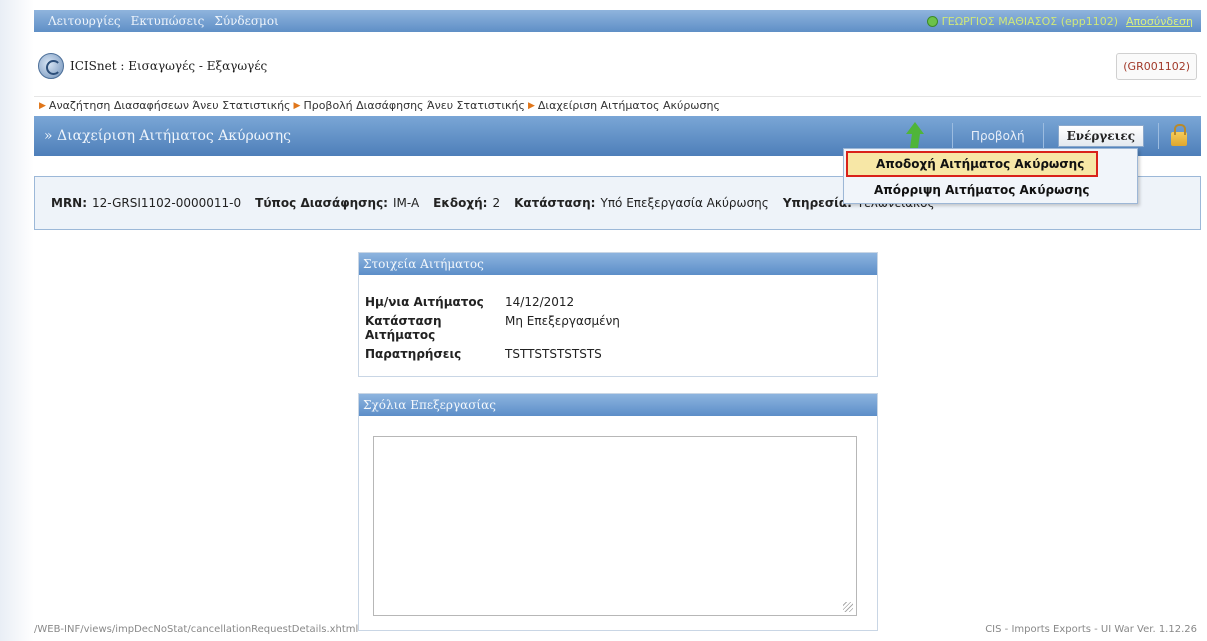 The image size is (1207, 641). What do you see at coordinates (321, 203) in the screenshot?
I see `declaration-type-label: Τύπος Διασάφησης:` at bounding box center [321, 203].